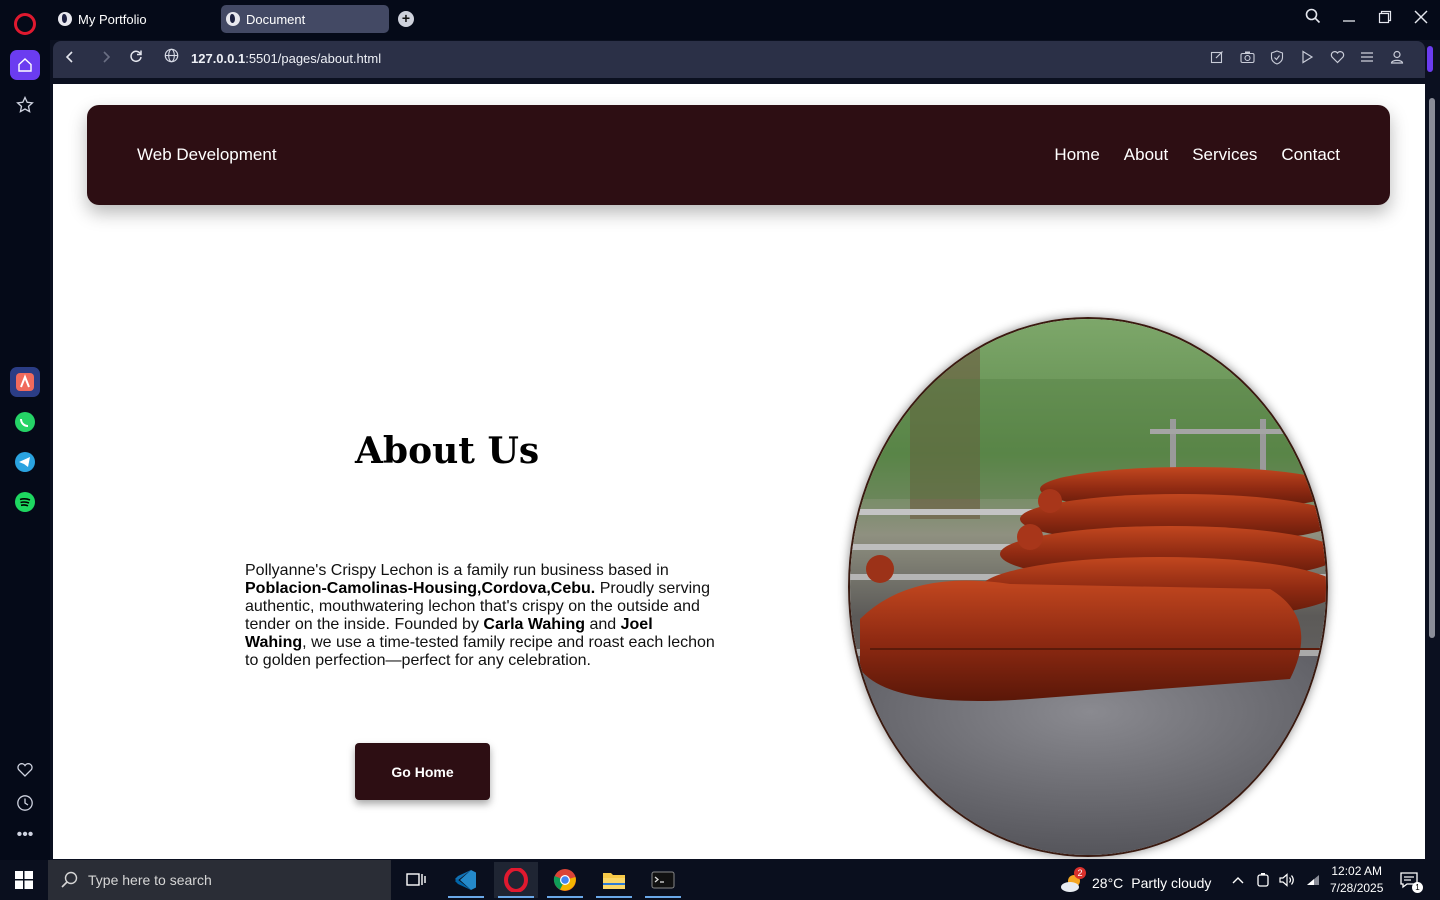 The width and height of the screenshot is (1440, 900). I want to click on easy-setup-menu-icon, so click(1367, 59).